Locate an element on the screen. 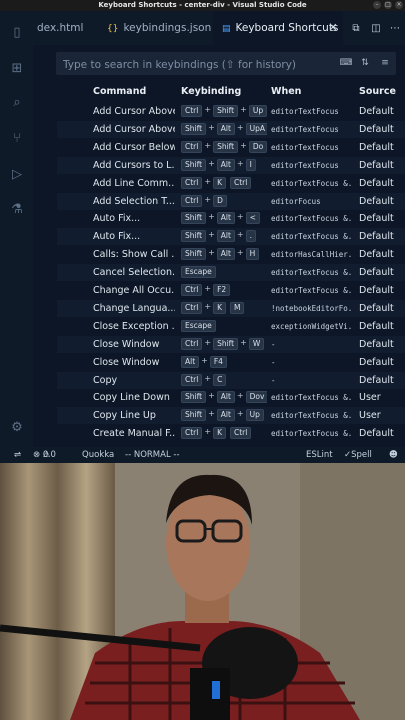 The image size is (405, 720). key-cap: C is located at coordinates (220, 379).